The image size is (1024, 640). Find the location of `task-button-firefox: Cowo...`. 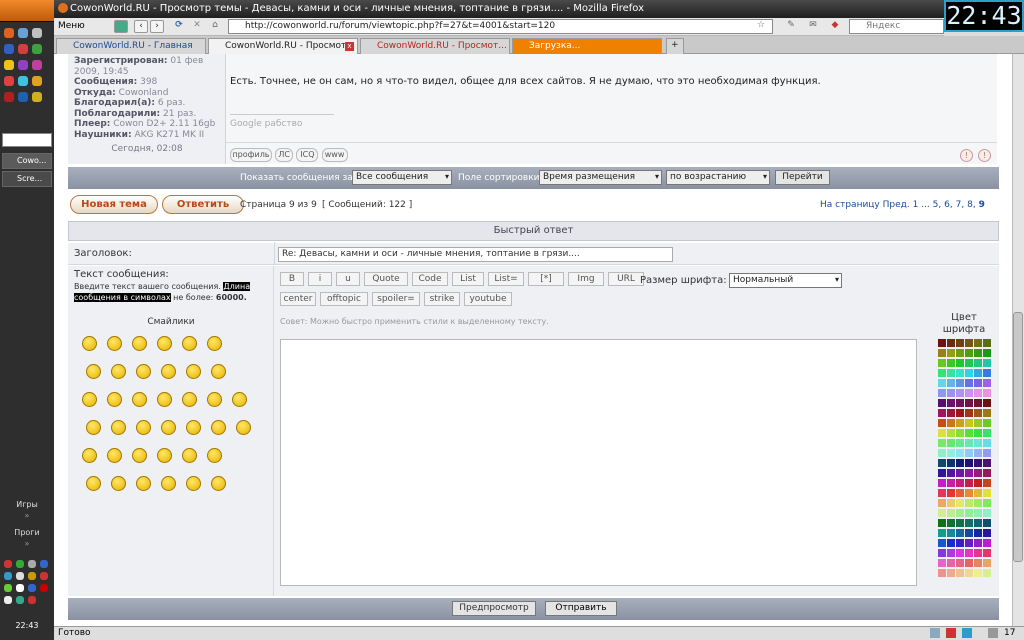

task-button-firefox: Cowo... is located at coordinates (27, 161).